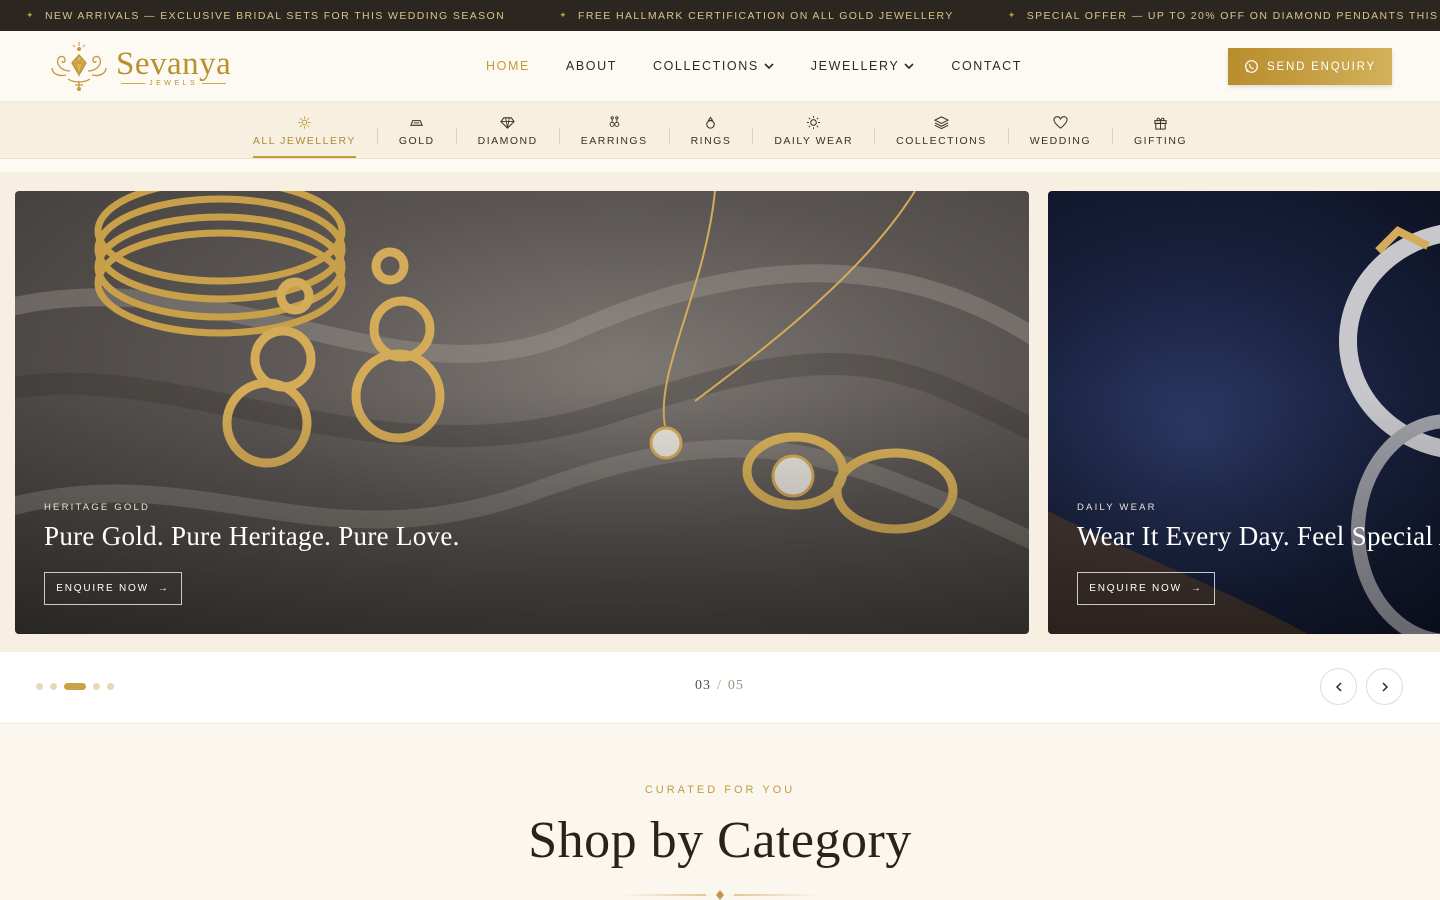 This screenshot has height=900, width=1440. Describe the element at coordinates (720, 790) in the screenshot. I see `section-eyebrow: CURATED FOR YOU` at that location.